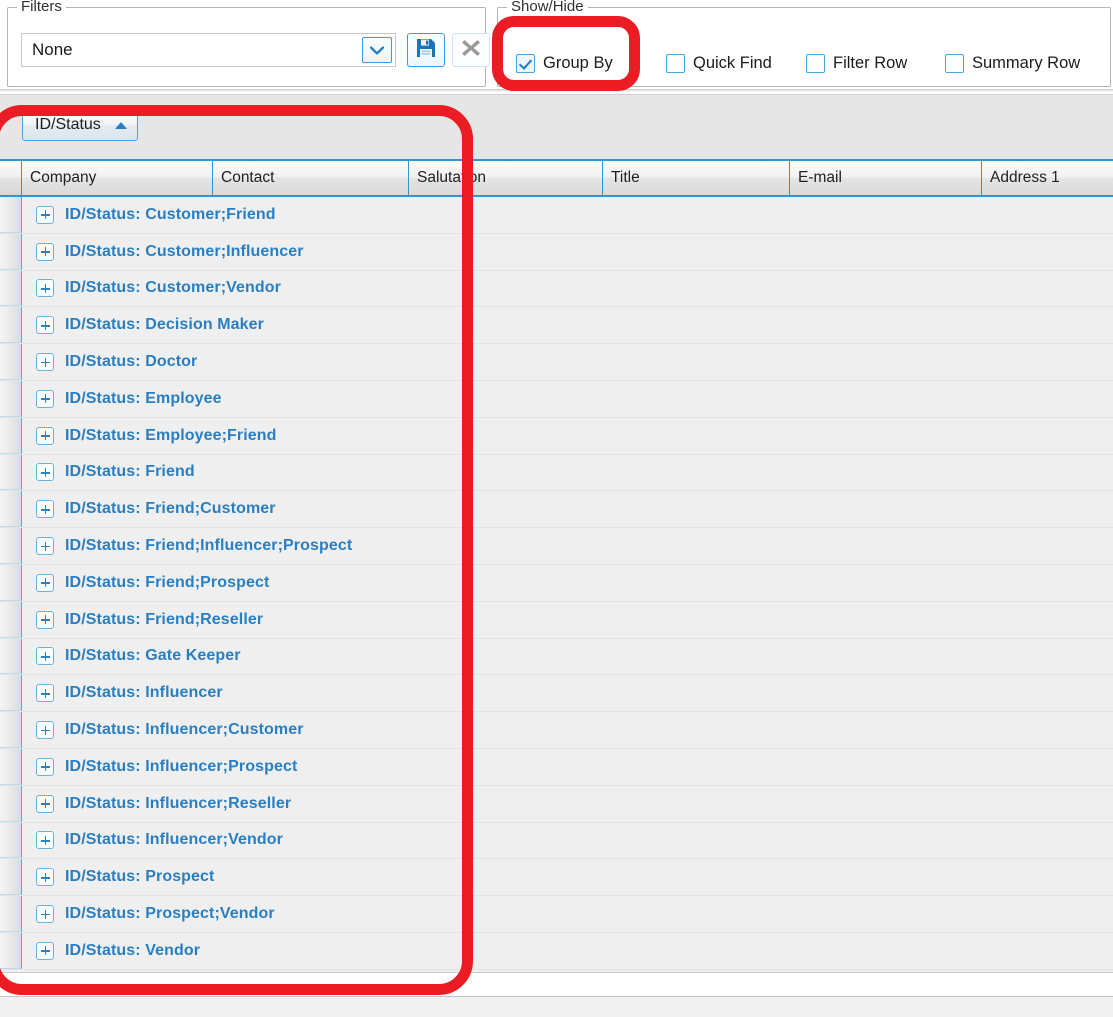  Describe the element at coordinates (556, 951) in the screenshot. I see `grid-group-row: ID/Status: Vendor` at that location.